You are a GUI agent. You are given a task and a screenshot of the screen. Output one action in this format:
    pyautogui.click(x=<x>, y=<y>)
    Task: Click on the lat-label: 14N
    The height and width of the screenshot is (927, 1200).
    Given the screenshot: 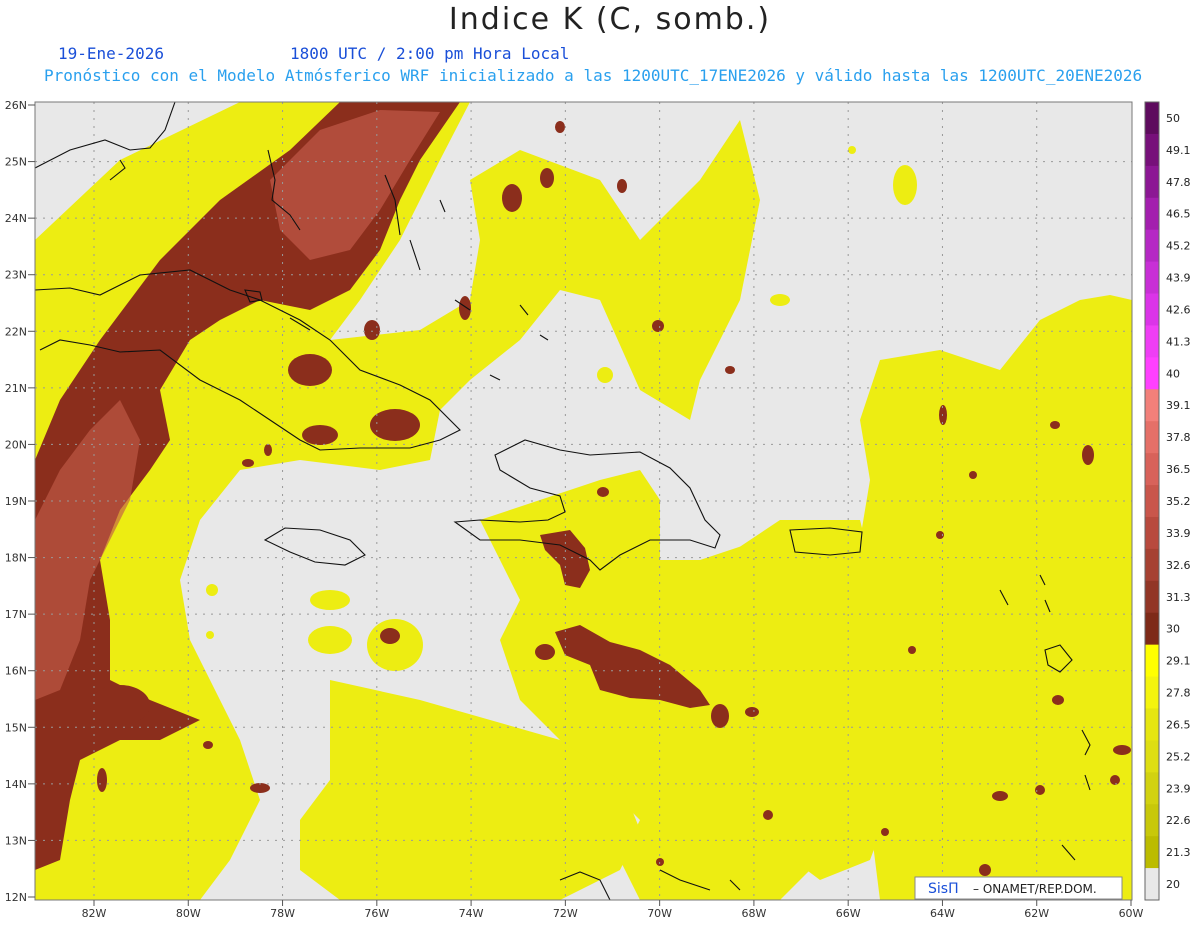 What is the action you would take?
    pyautogui.click(x=16, y=784)
    